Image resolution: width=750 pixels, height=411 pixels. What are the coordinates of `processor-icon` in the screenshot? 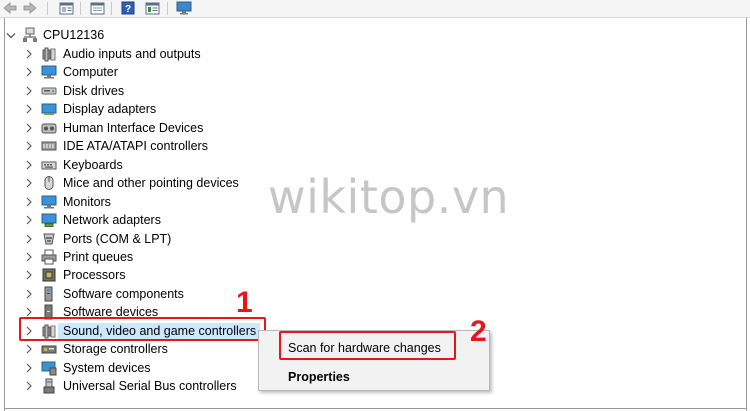 It's located at (49, 275).